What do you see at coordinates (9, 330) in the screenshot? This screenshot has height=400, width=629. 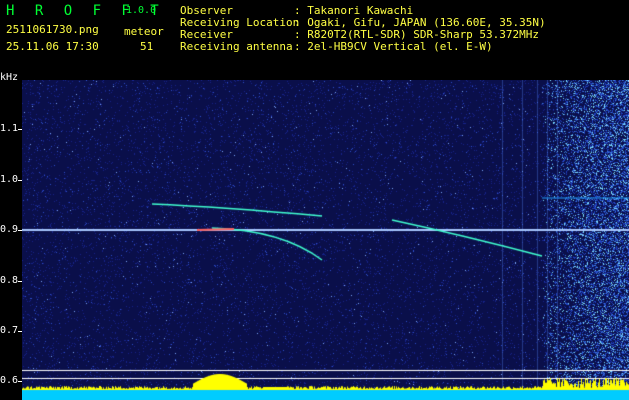 I see `freq-label-0-7: 0.7` at bounding box center [9, 330].